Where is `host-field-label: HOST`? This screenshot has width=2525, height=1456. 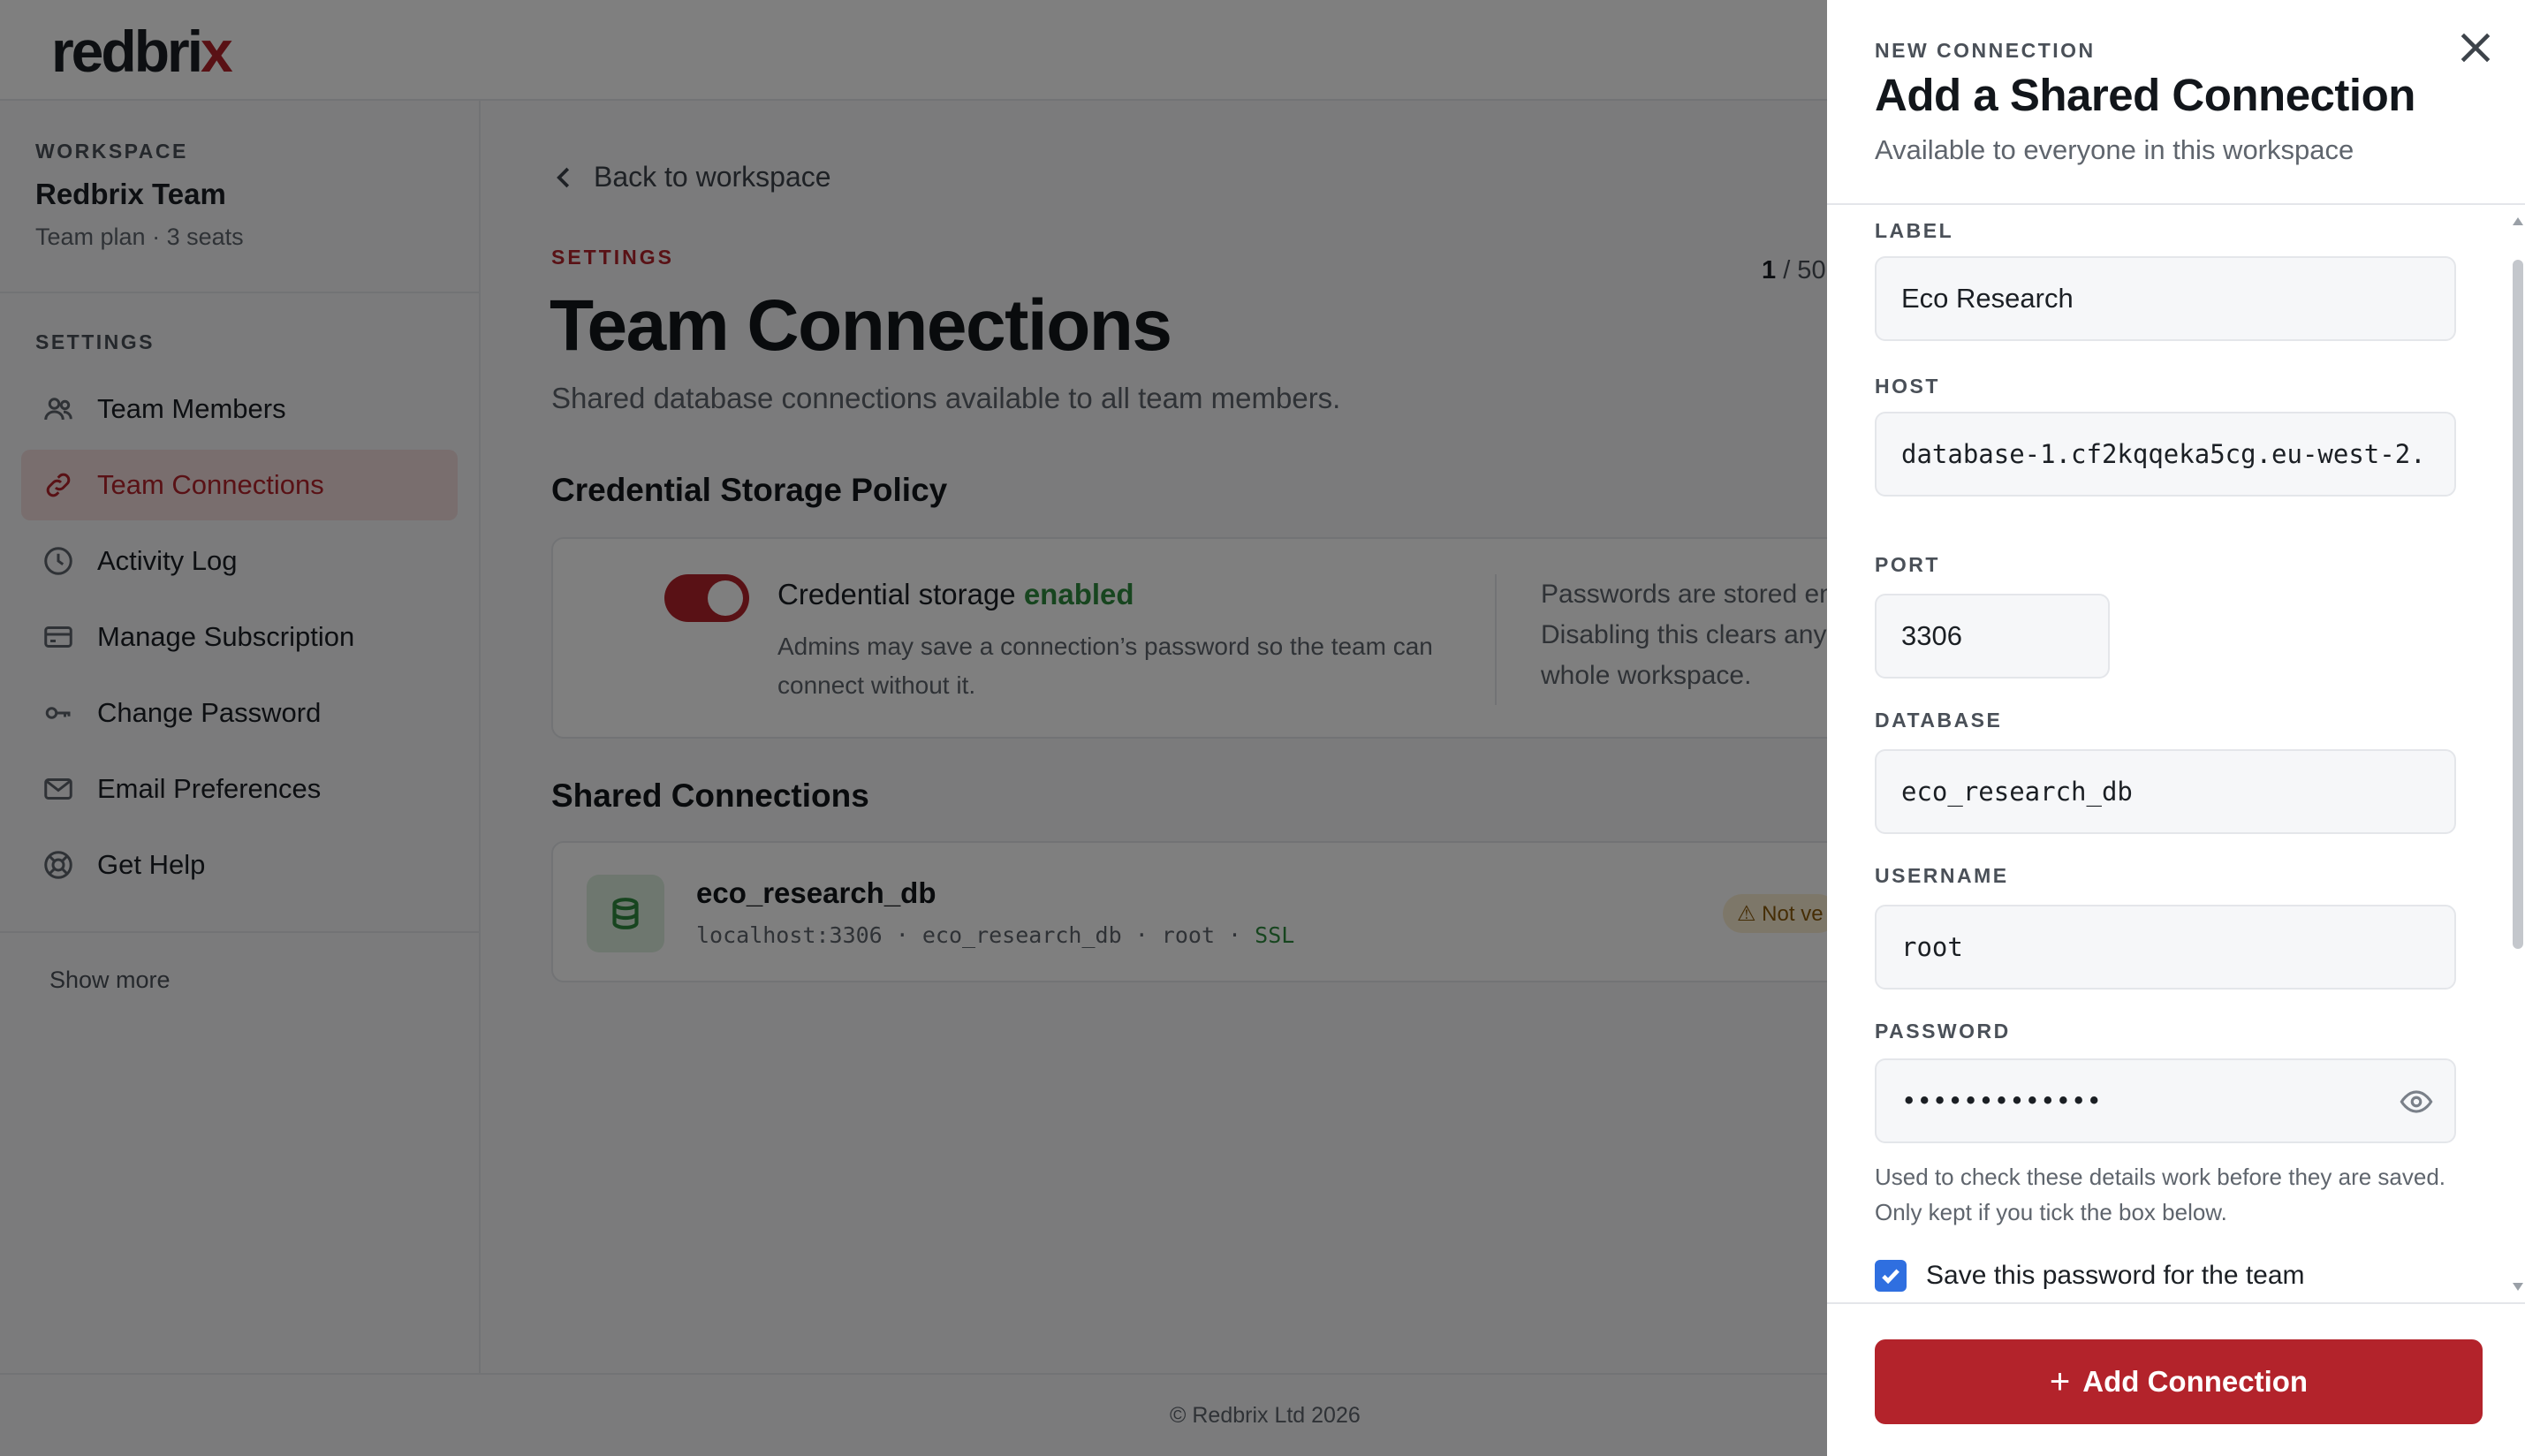
host-field-label: HOST is located at coordinates (1907, 386).